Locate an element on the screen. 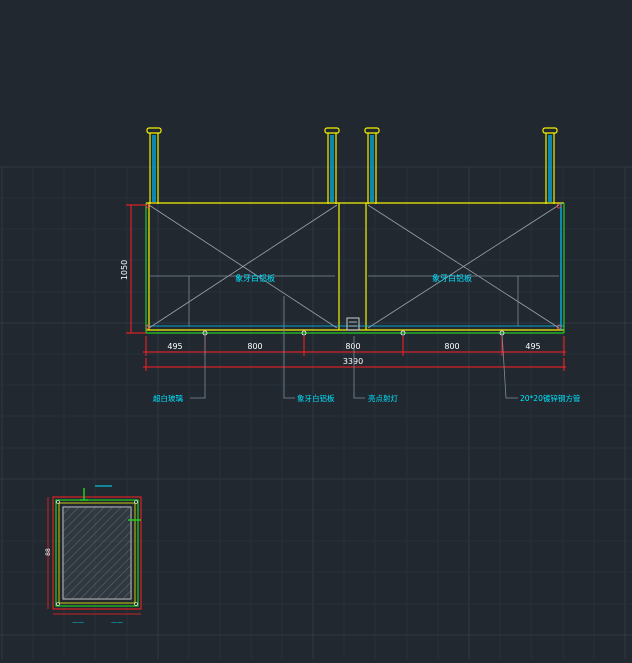  elevation-frame is located at coordinates (355, 268).